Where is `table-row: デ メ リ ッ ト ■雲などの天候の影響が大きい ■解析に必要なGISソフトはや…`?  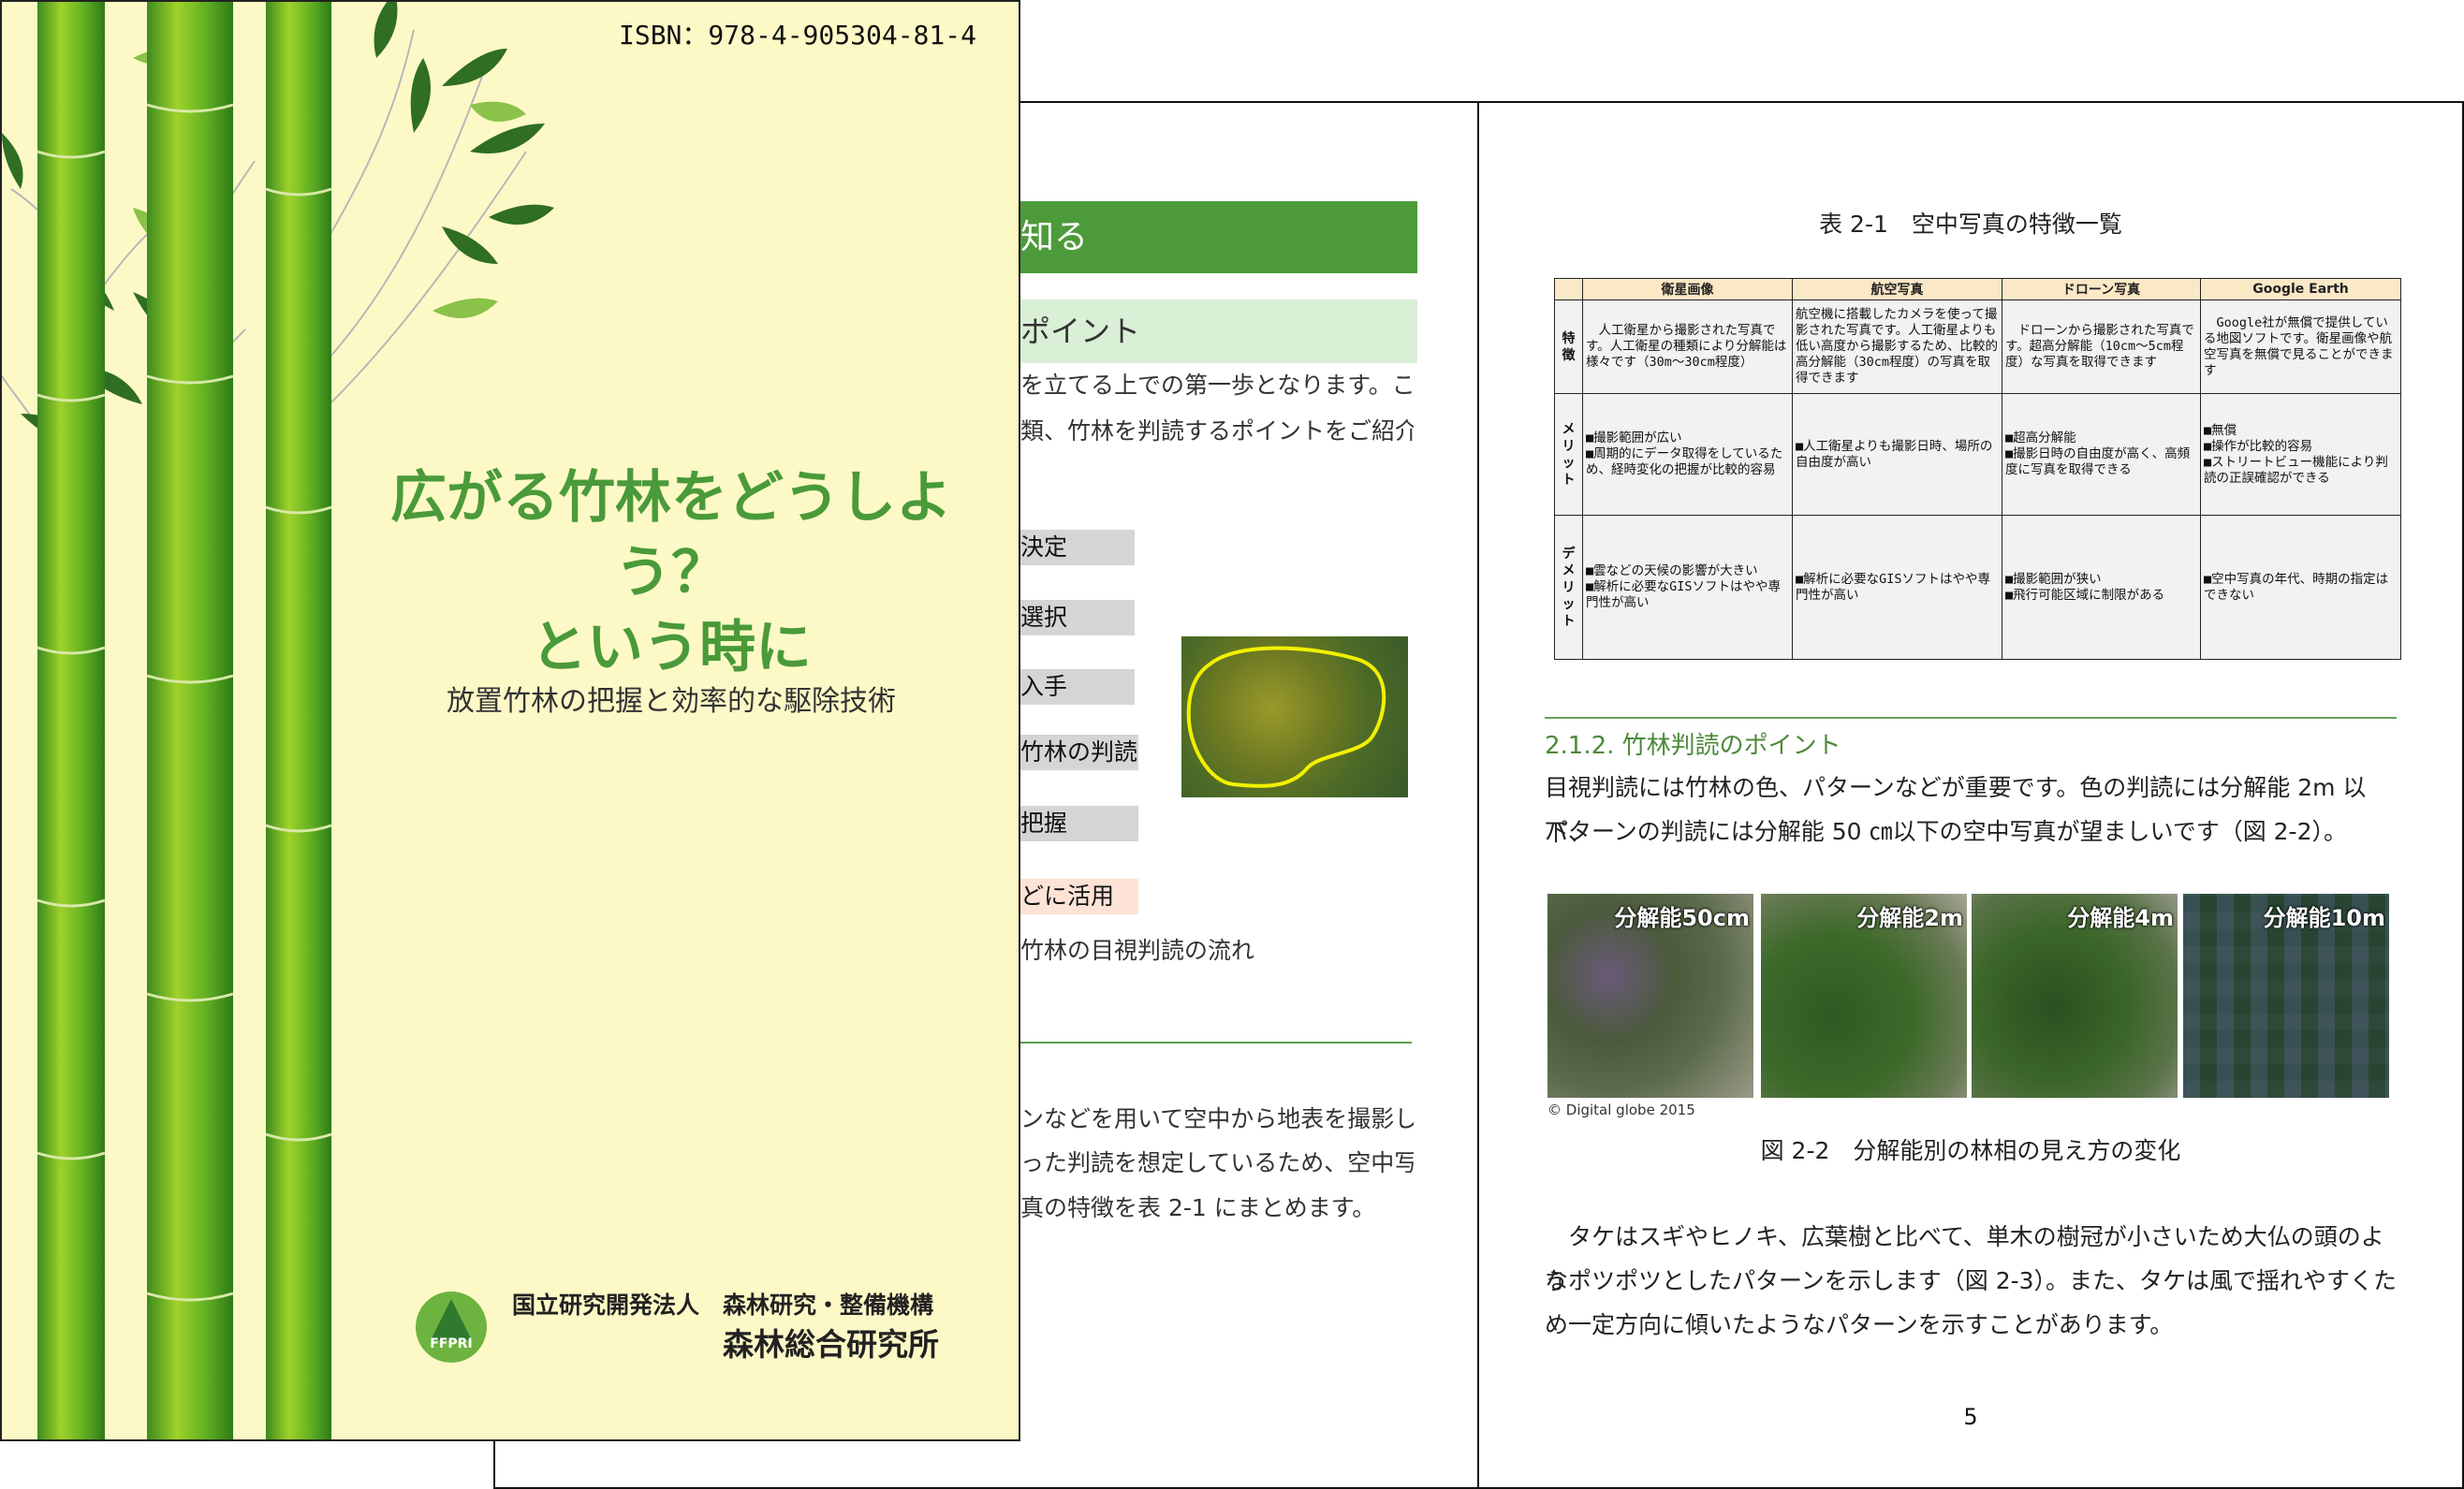 table-row: デ メ リ ッ ト ■雲などの天候の影響が大きい ■解析に必要なGISソフトはや… is located at coordinates (1977, 587).